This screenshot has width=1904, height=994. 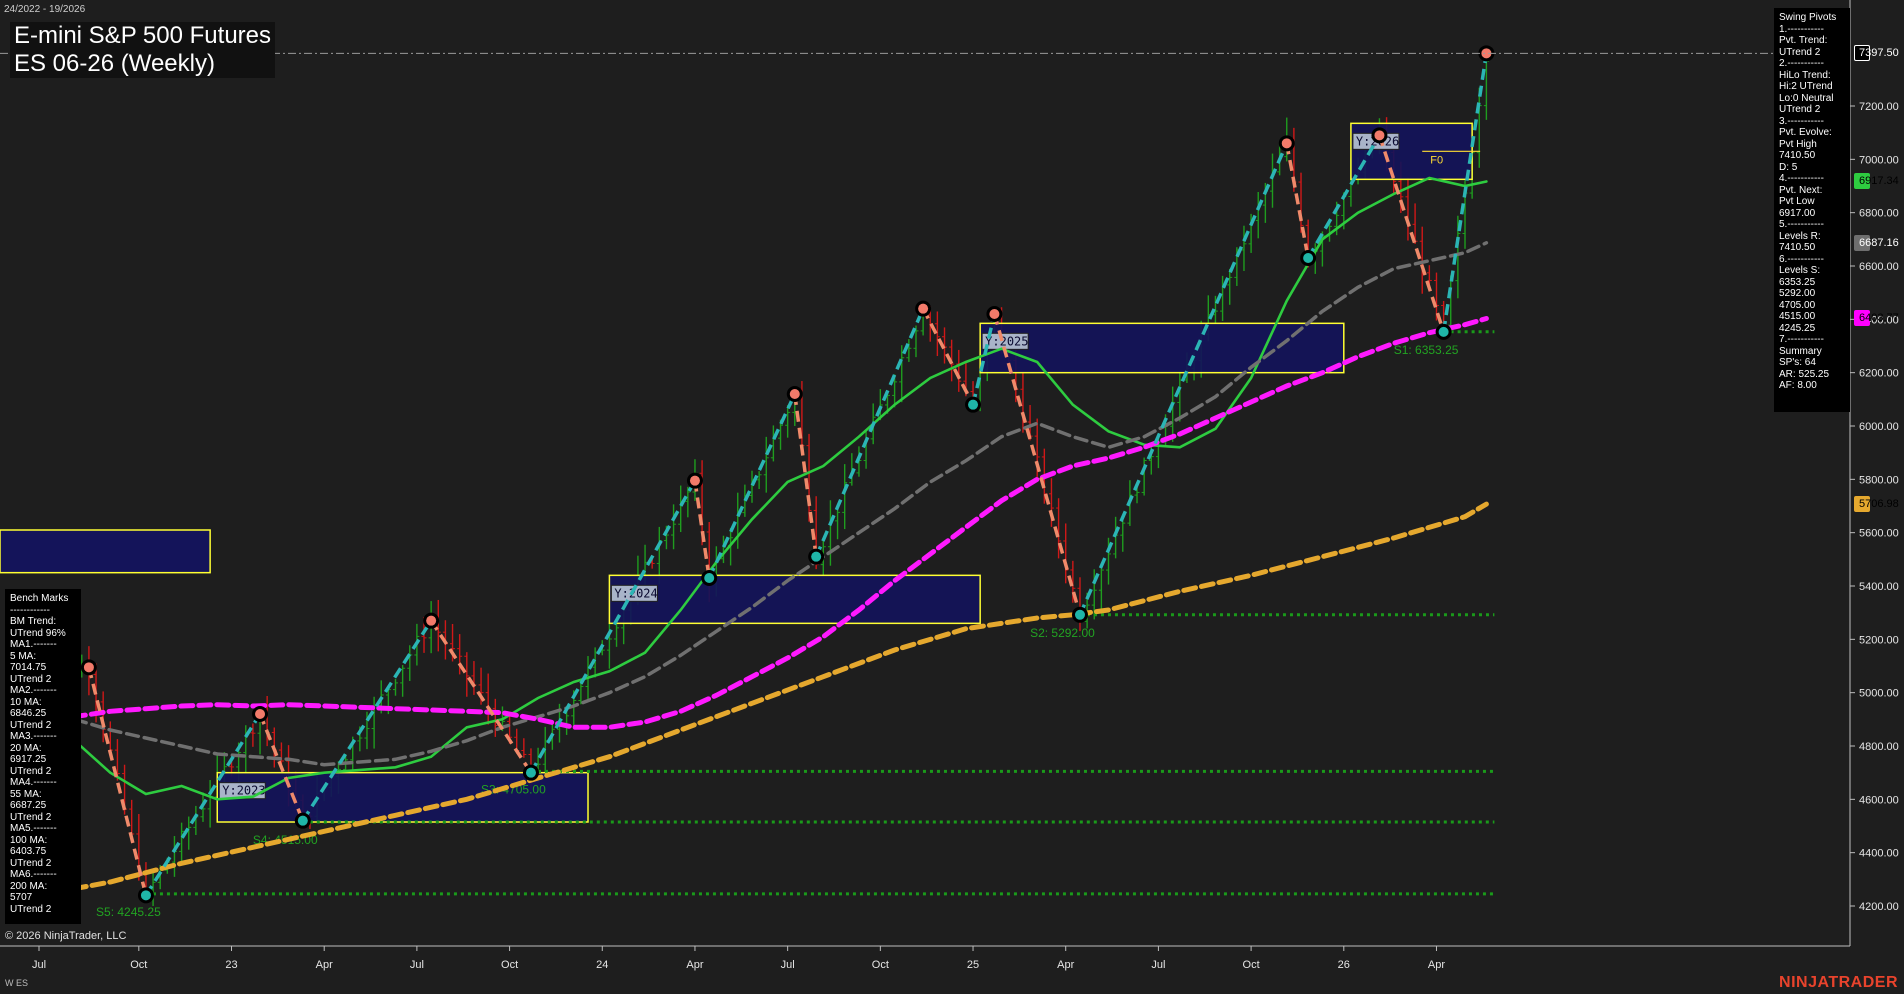 I want to click on panel-line: SP's: 64, so click(x=1797, y=362).